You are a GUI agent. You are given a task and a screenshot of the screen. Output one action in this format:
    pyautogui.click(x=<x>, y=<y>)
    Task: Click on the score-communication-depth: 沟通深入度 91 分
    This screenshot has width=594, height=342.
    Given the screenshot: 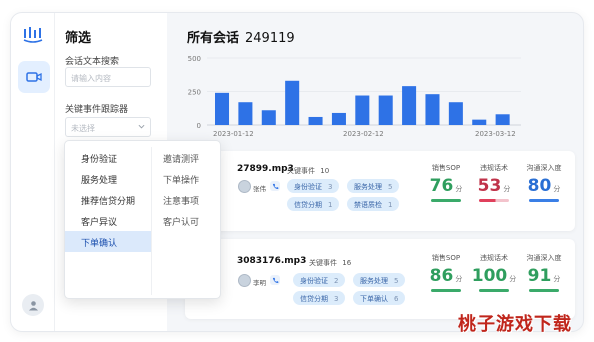 What is the action you would take?
    pyautogui.click(x=544, y=272)
    